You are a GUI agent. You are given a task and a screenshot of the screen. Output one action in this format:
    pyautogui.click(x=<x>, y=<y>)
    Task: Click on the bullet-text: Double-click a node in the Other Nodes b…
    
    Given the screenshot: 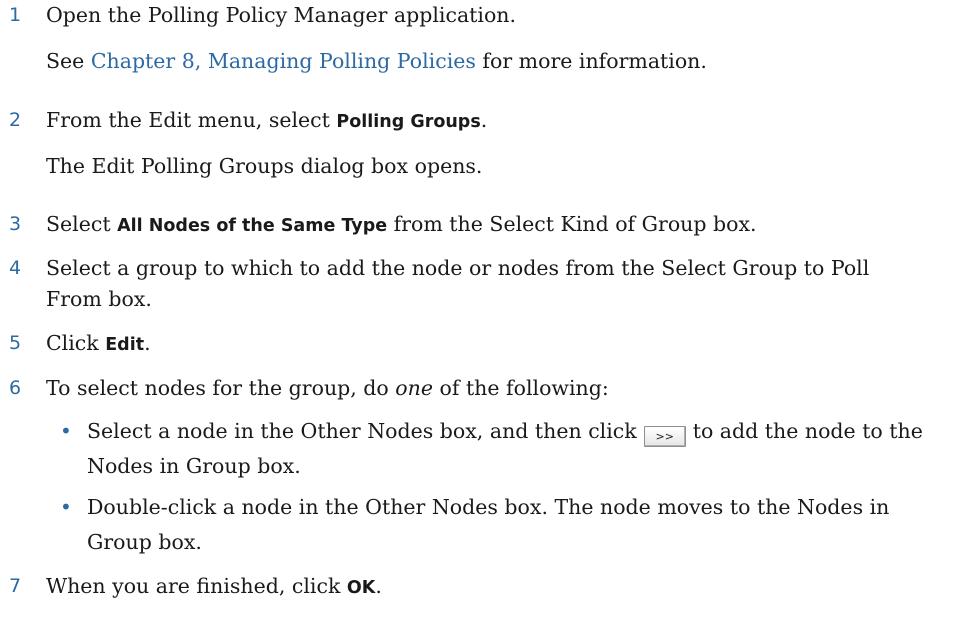 What is the action you would take?
    pyautogui.click(x=488, y=524)
    